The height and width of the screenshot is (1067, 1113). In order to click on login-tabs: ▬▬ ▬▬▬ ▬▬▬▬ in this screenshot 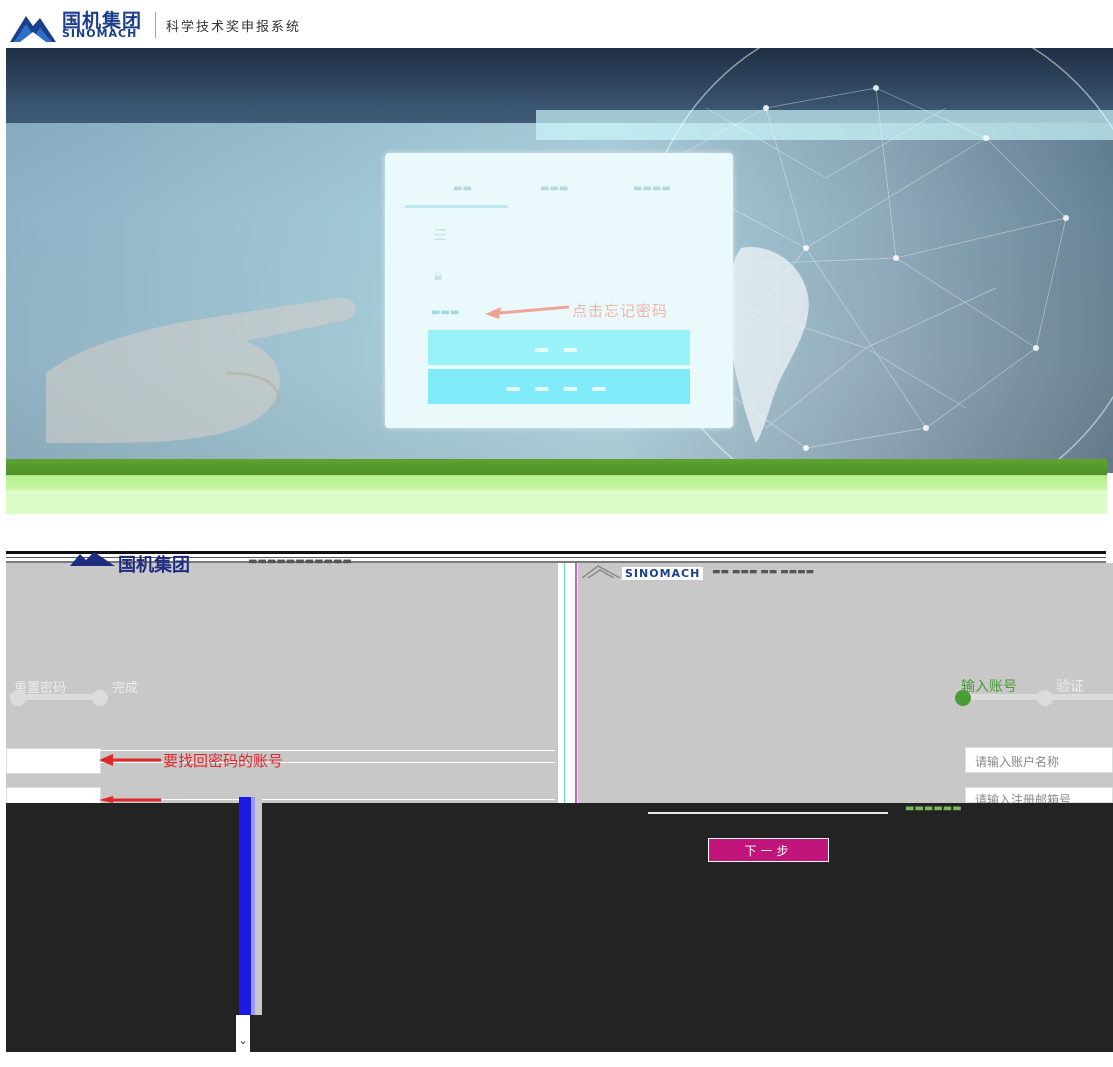, I will do `click(559, 195)`.